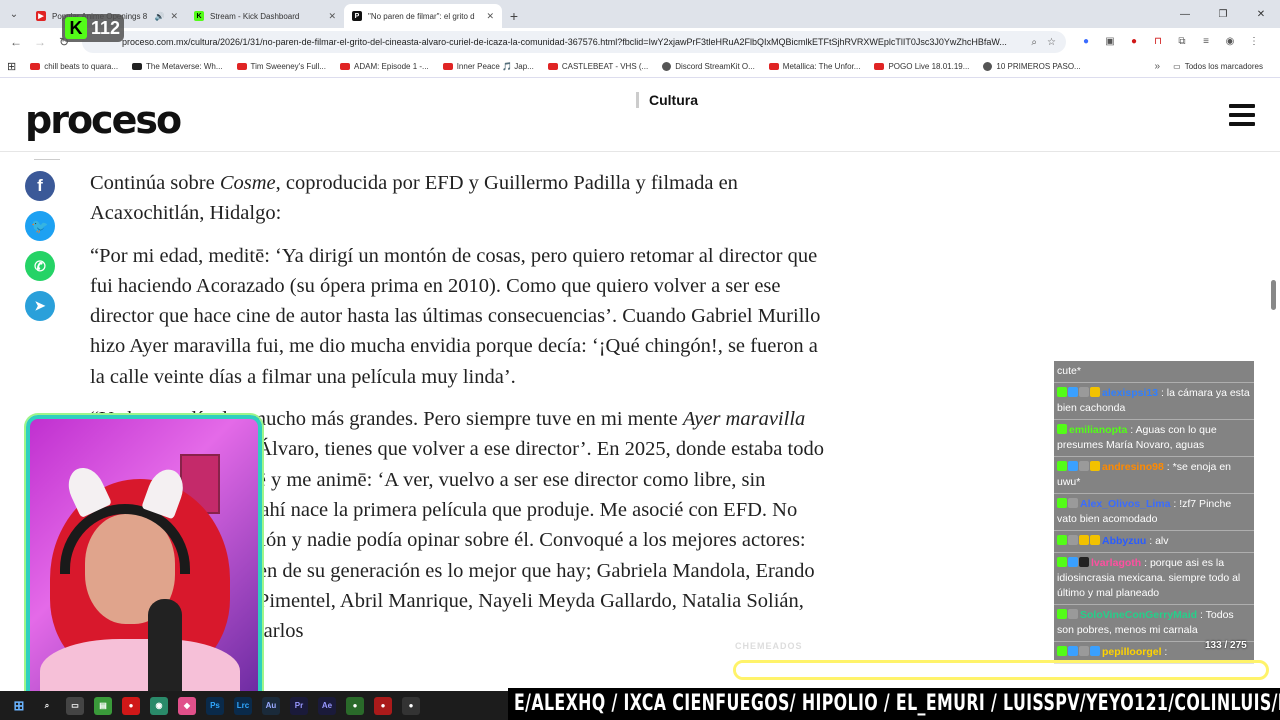  Describe the element at coordinates (75, 705) in the screenshot. I see `taskview-icon: ▭` at that location.